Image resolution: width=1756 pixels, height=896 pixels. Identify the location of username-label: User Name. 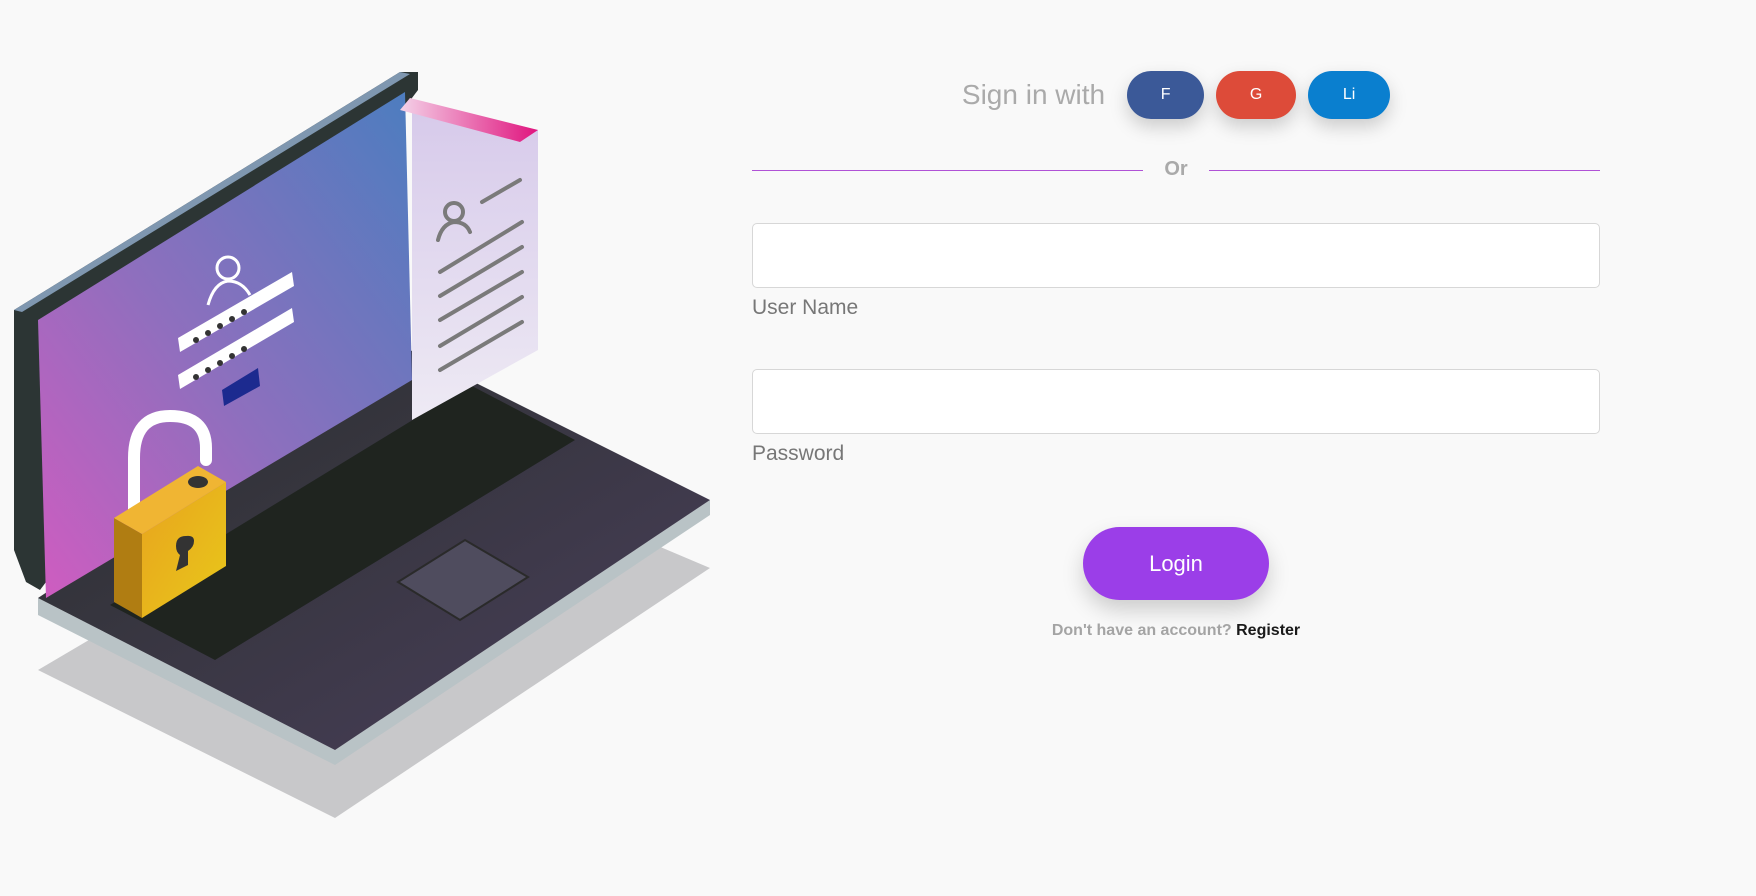
(805, 307).